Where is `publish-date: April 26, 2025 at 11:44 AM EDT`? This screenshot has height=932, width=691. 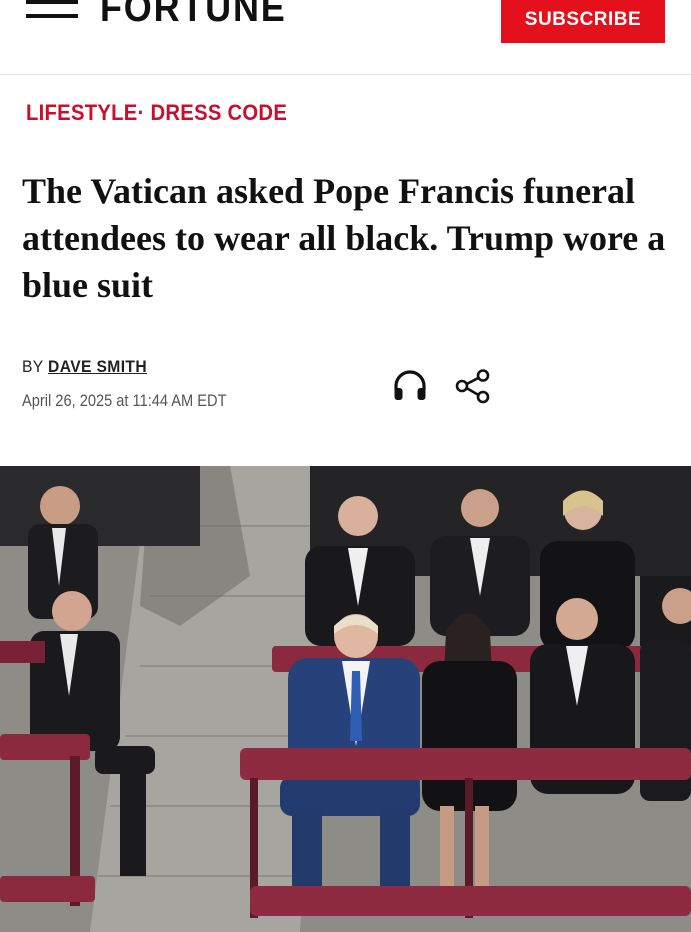
publish-date: April 26, 2025 at 11:44 AM EDT is located at coordinates (124, 400).